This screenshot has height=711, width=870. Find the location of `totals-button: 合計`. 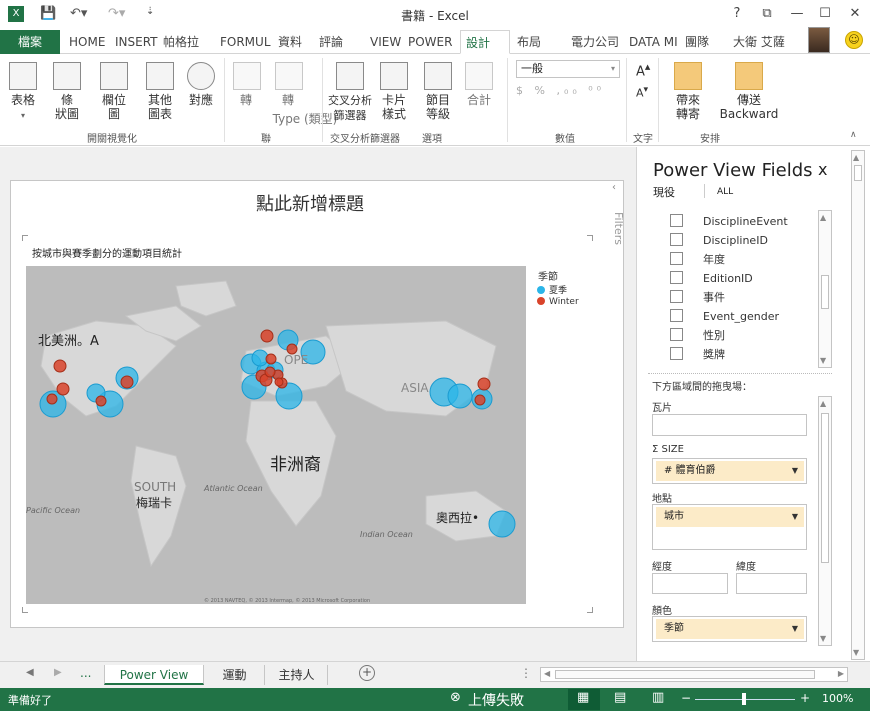

totals-button: 合計 is located at coordinates (479, 84).